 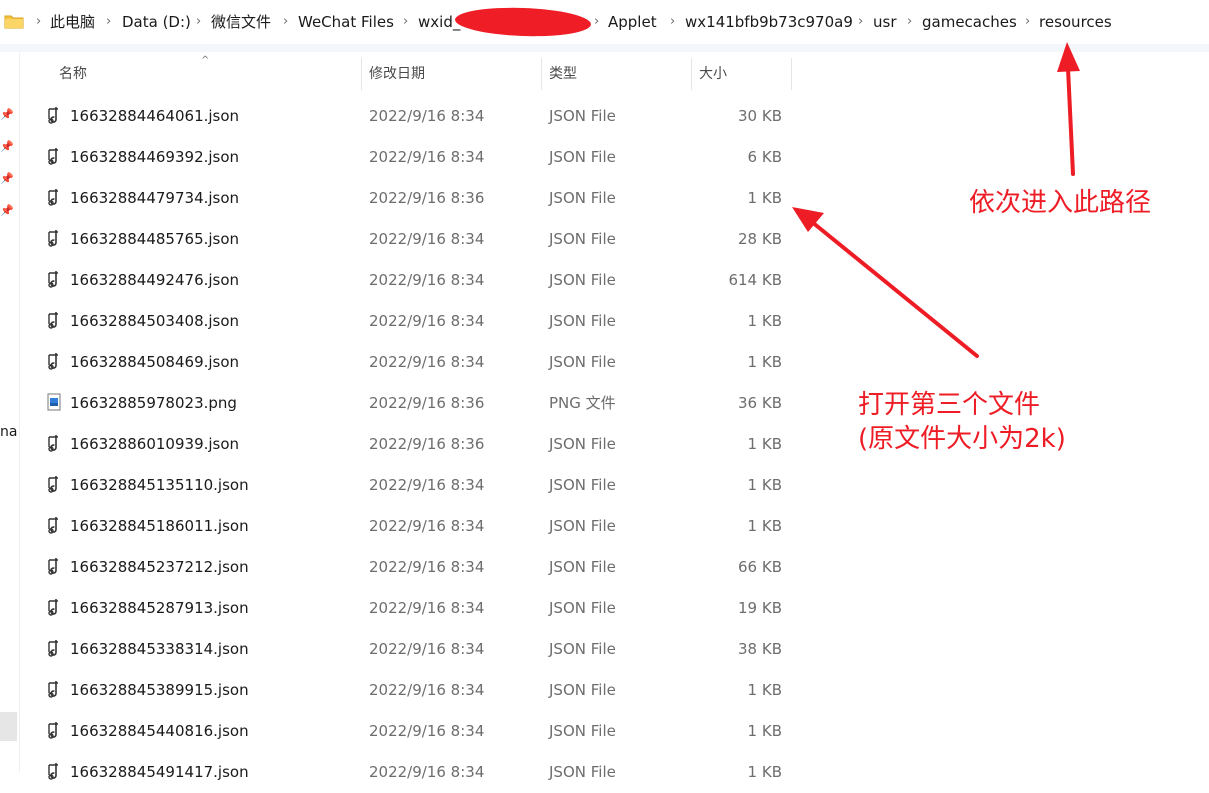 What do you see at coordinates (155, 362) in the screenshot?
I see `file-name: 16632884508469.json` at bounding box center [155, 362].